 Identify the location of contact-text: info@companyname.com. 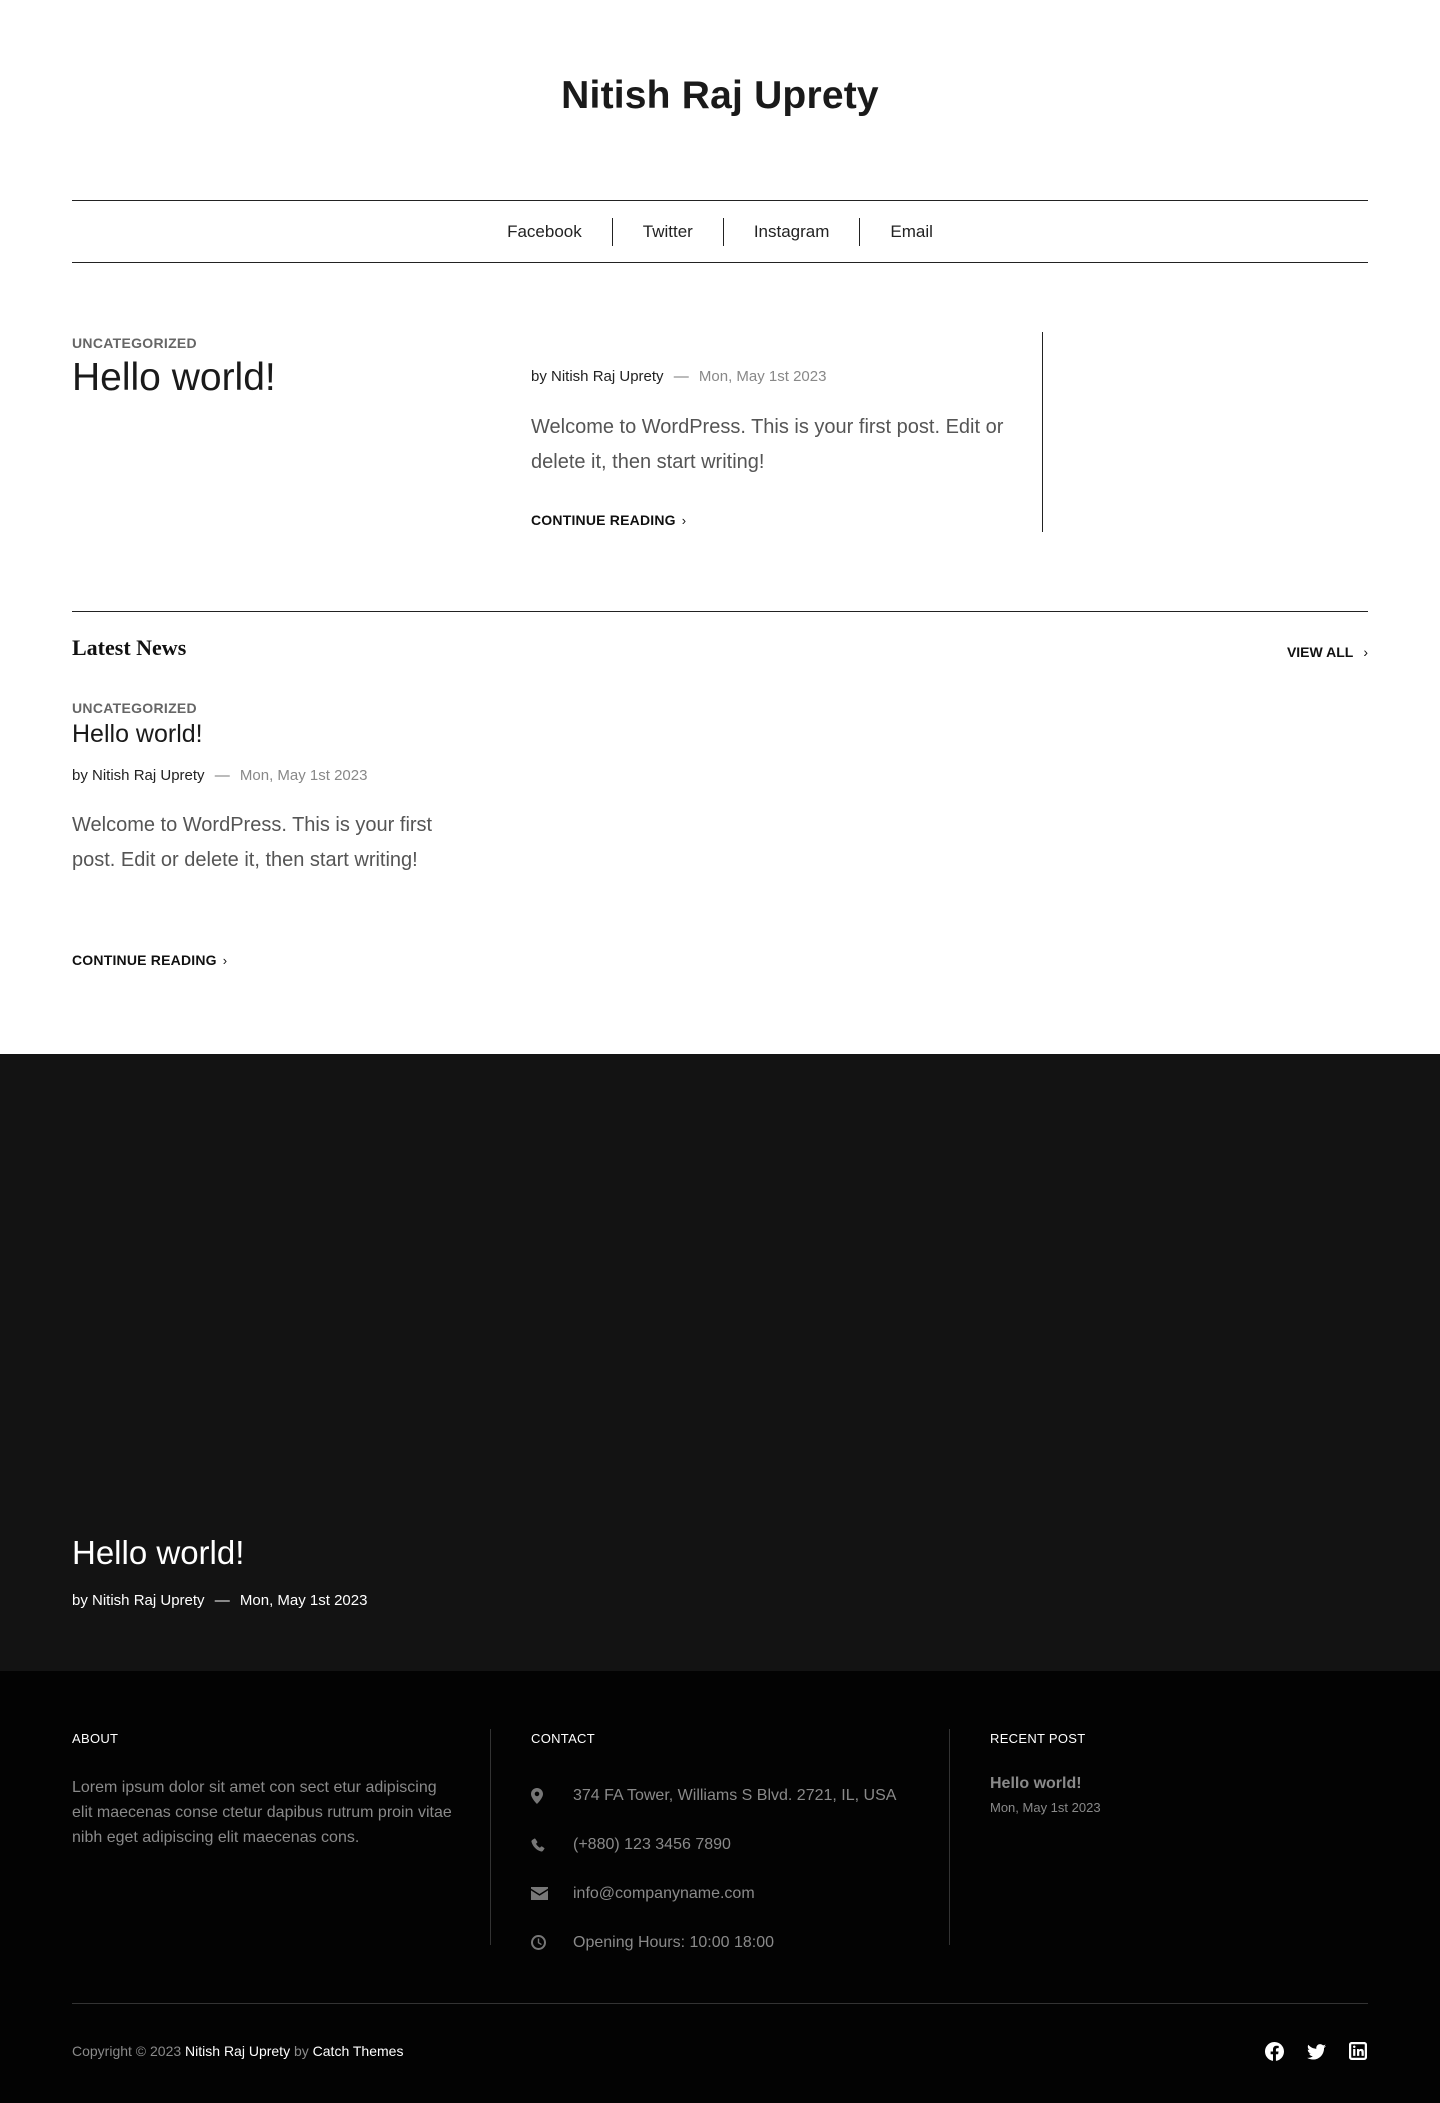
(664, 1894).